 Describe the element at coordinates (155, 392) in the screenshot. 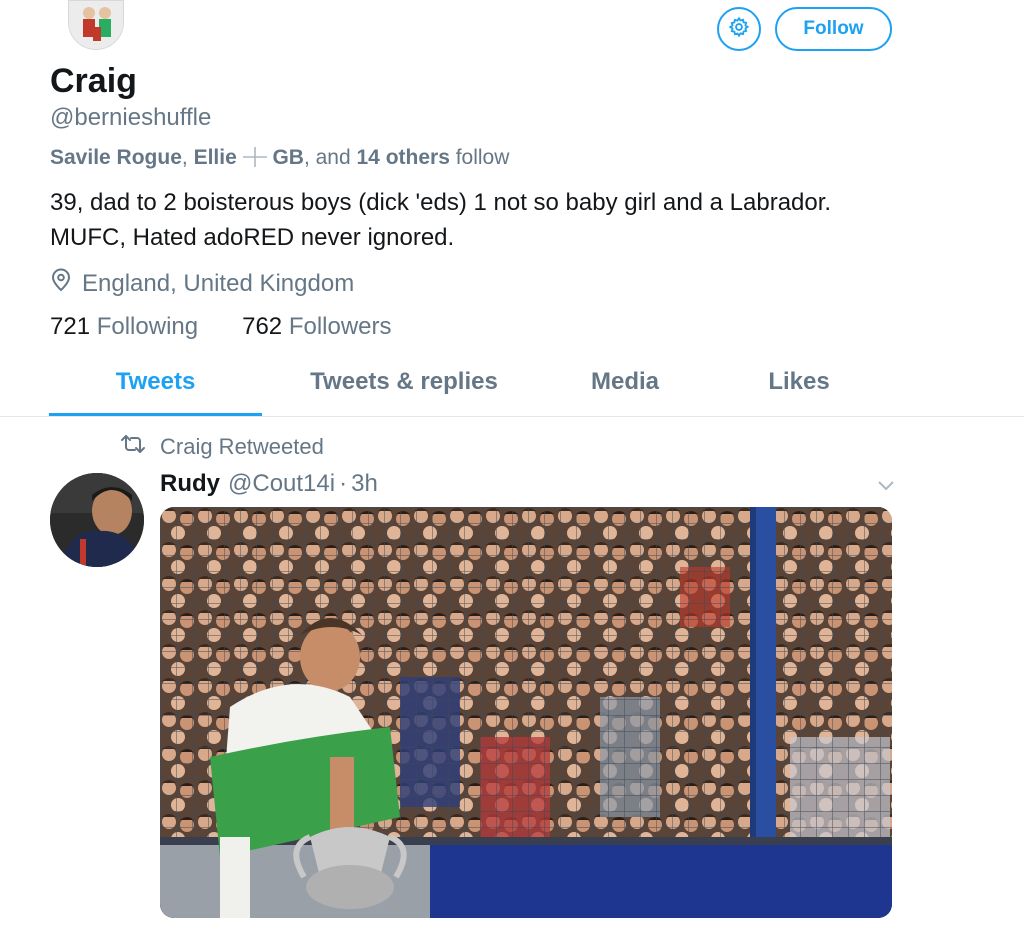

I see `tab-tweets: Tweets` at that location.